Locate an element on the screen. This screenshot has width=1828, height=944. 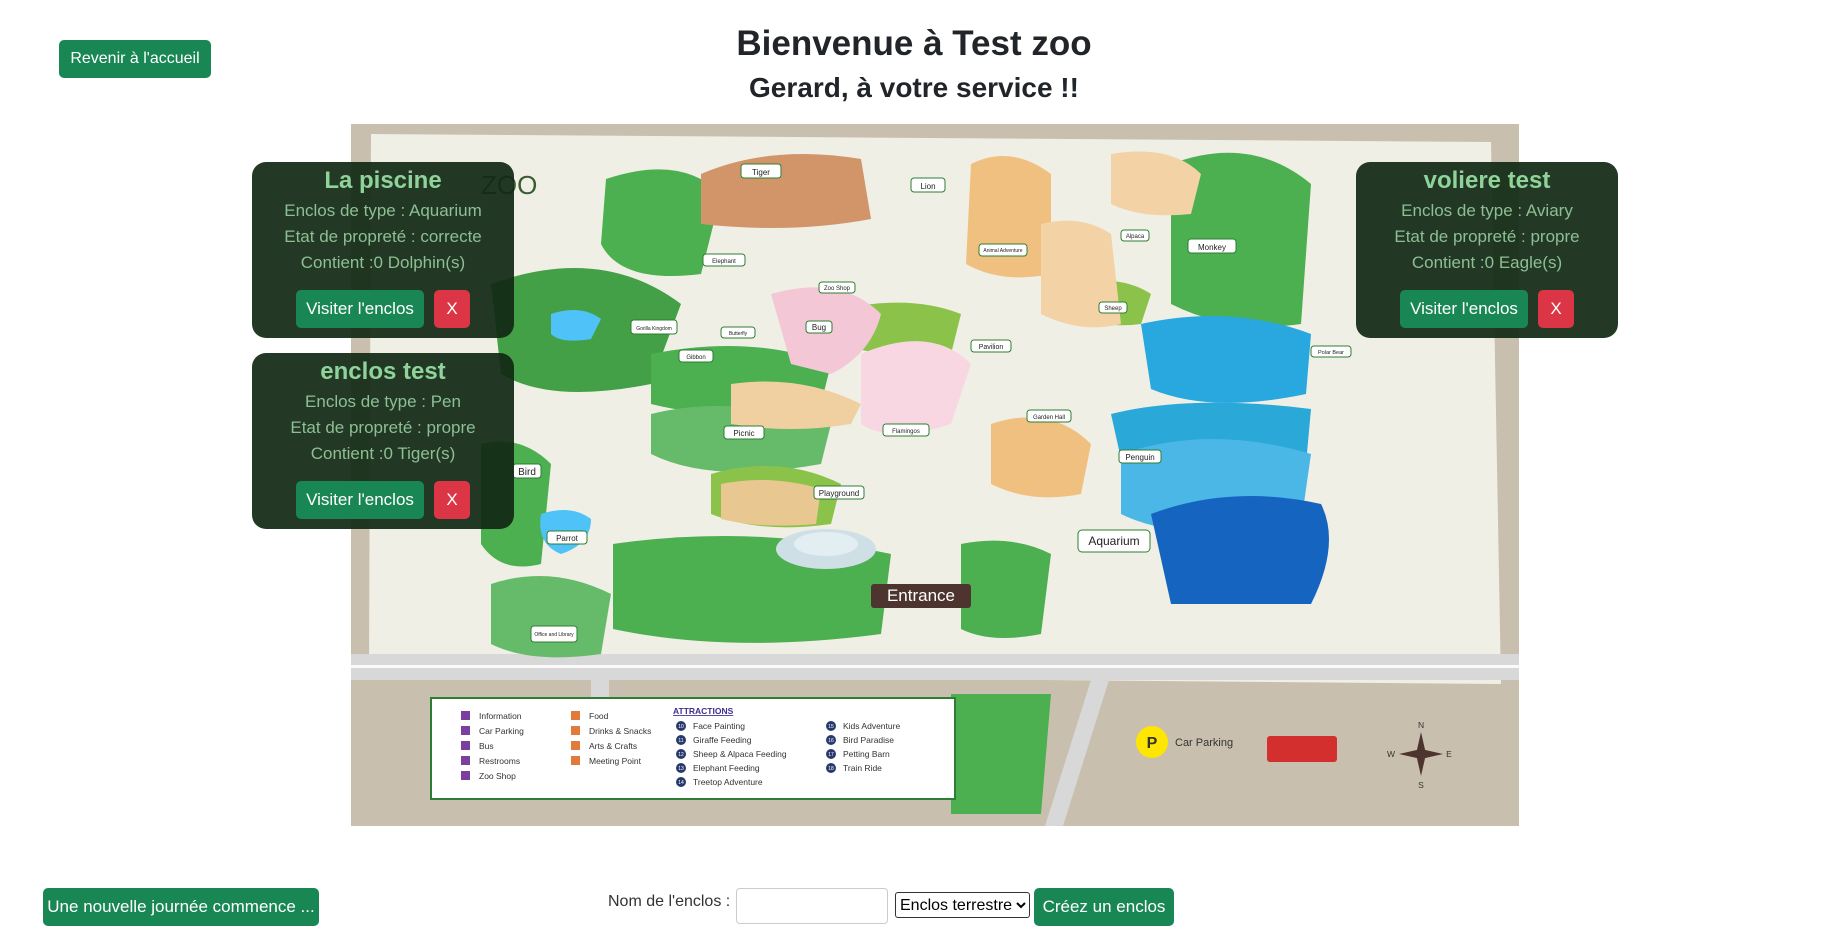
attraction-label: Giraffe Feeding is located at coordinates (722, 740).